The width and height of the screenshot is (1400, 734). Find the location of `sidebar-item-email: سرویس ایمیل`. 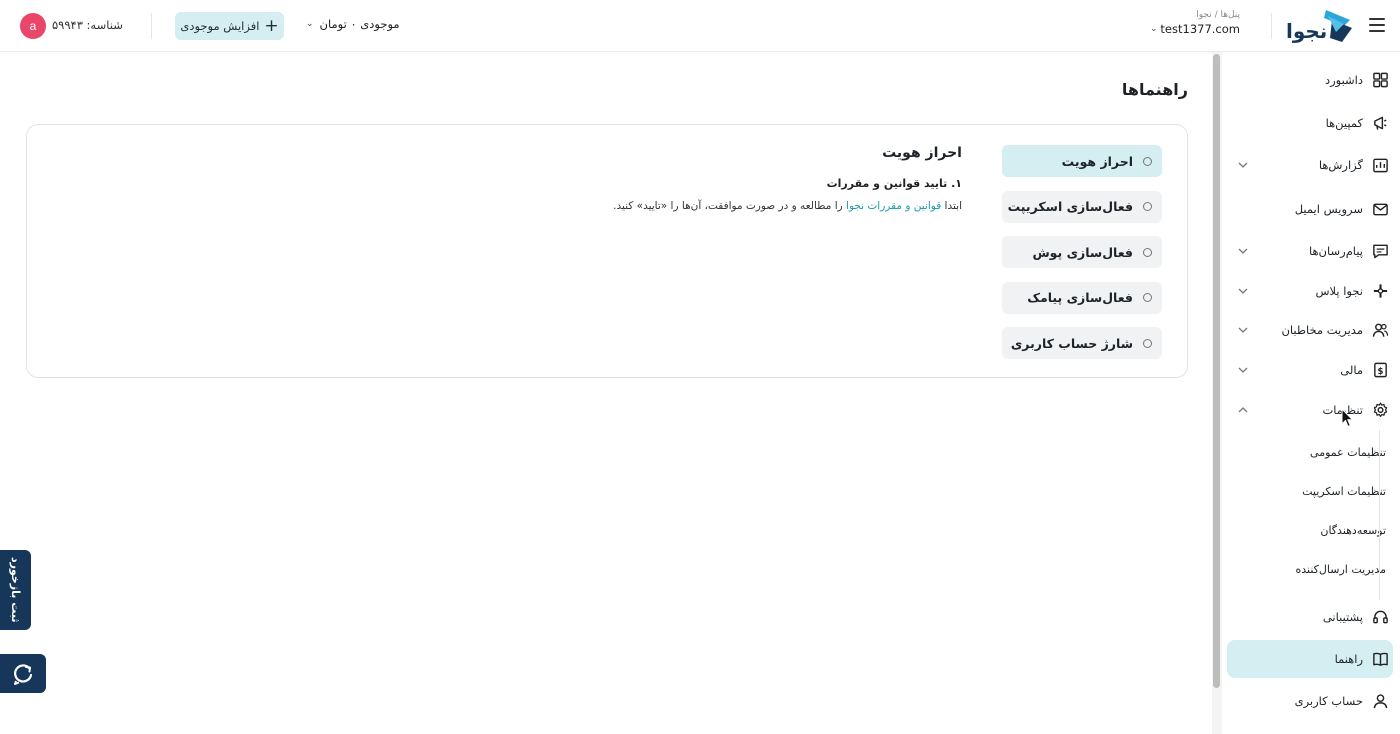

sidebar-item-email: سرویس ایمیل is located at coordinates (1310, 209).